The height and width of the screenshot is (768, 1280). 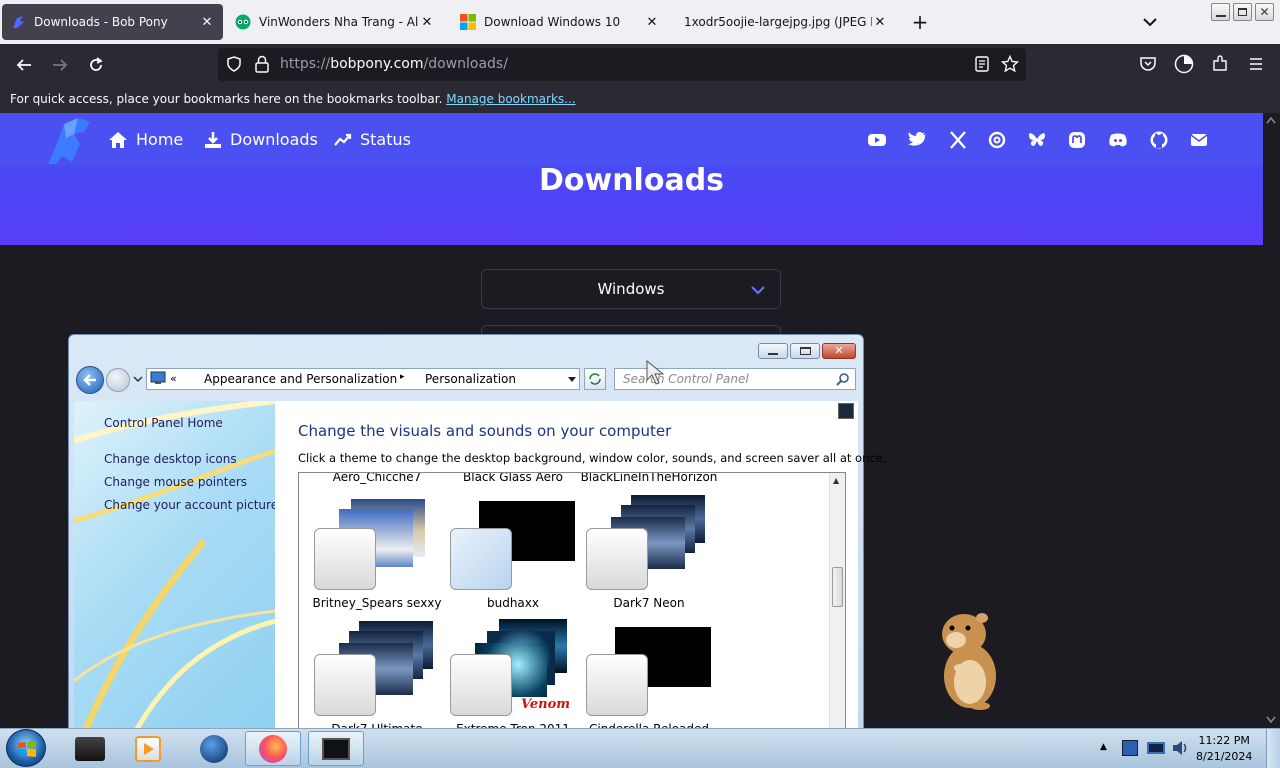 I want to click on restore-window-button, so click(x=1242, y=12).